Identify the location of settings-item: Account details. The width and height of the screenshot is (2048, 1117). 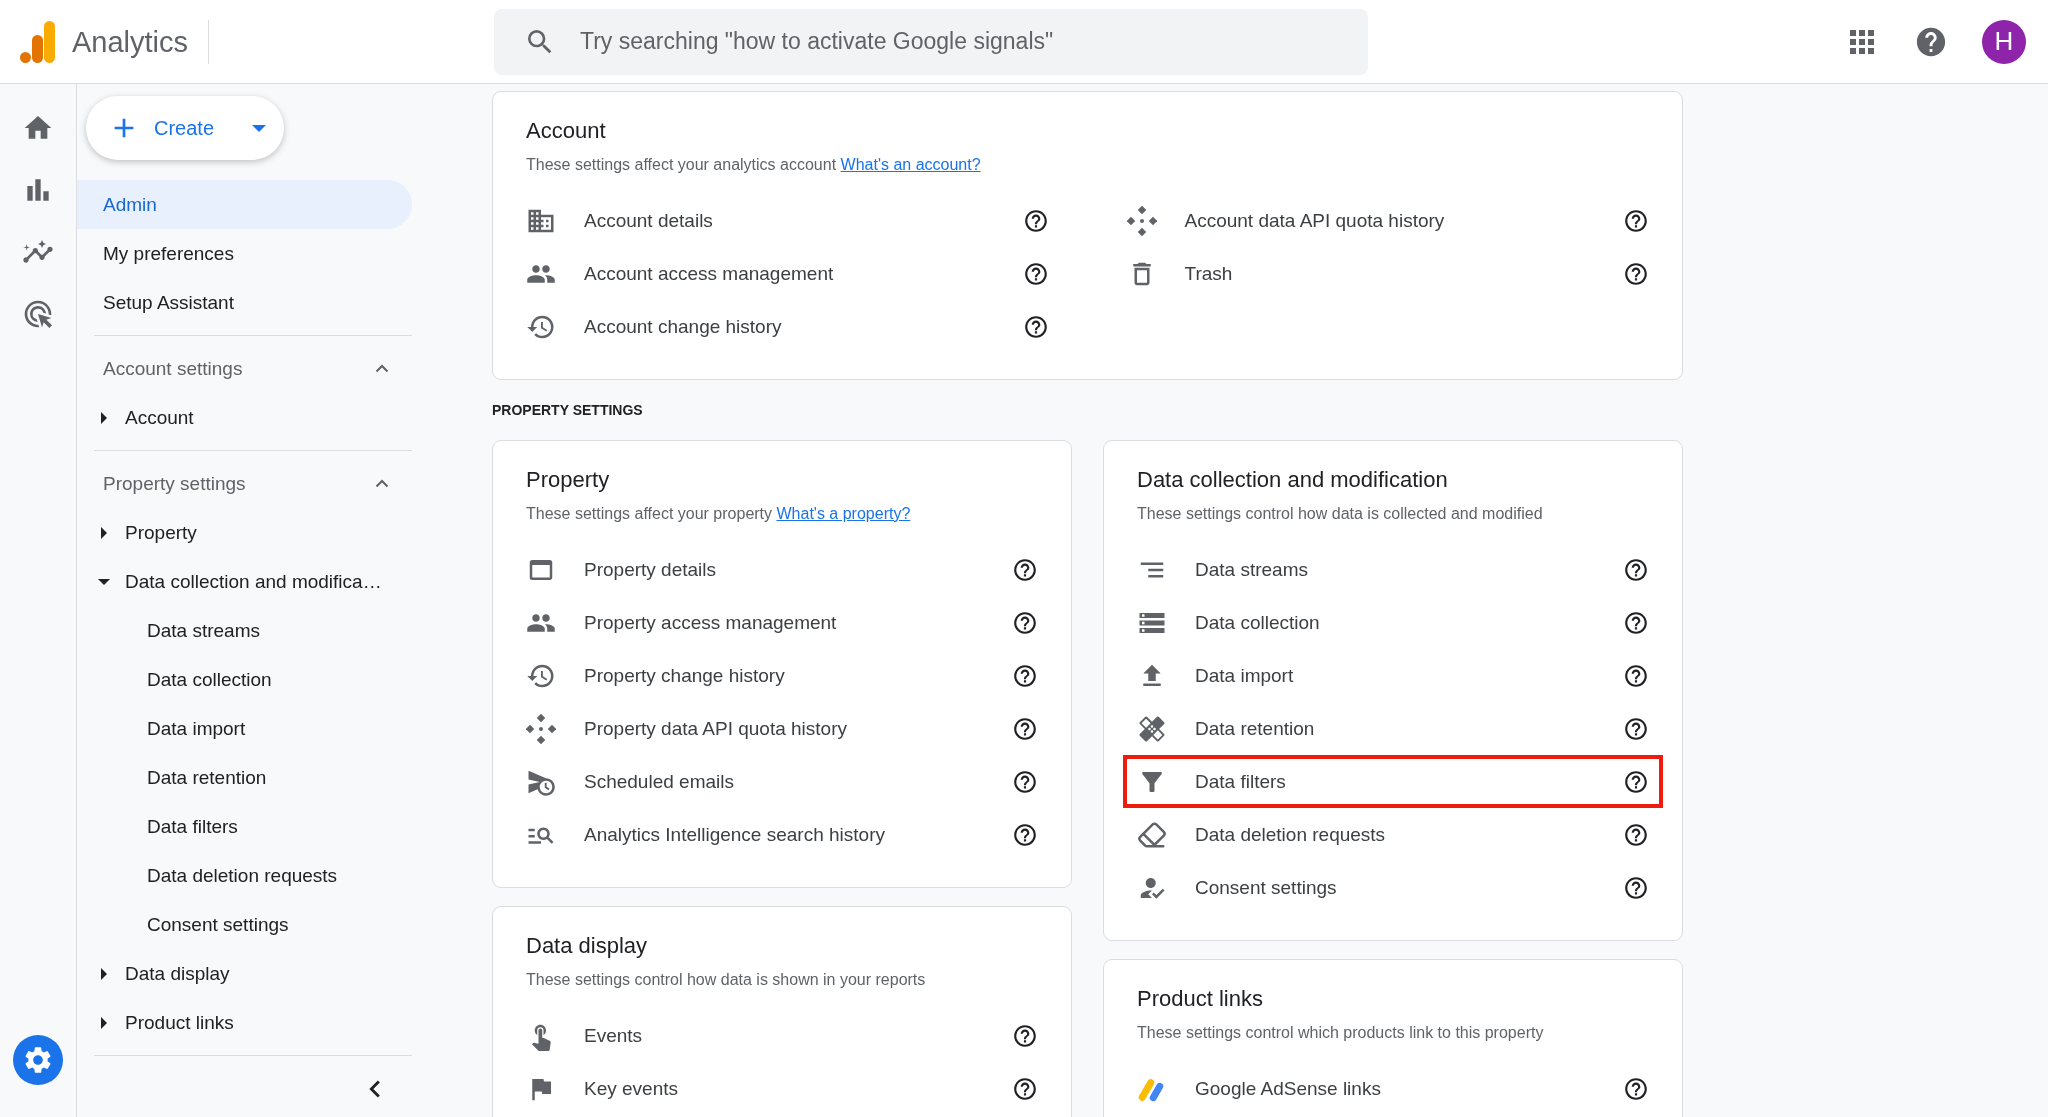
(787, 220).